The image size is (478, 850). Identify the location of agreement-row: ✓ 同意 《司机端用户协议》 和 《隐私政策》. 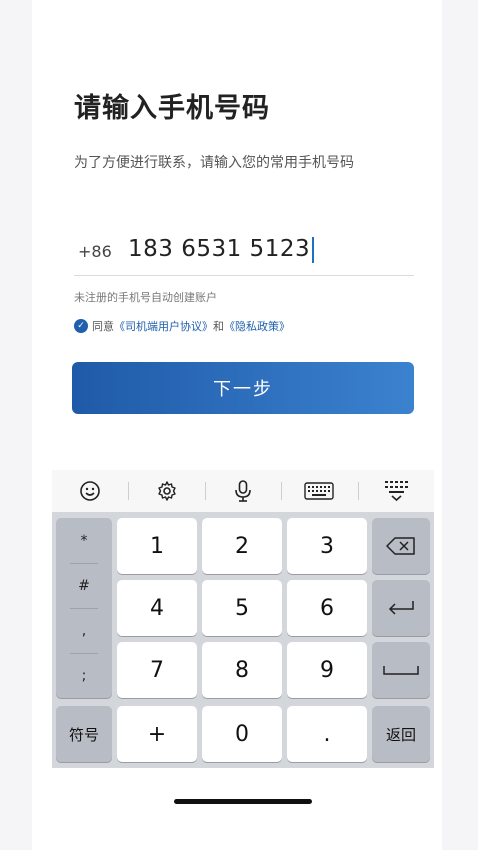
(182, 326).